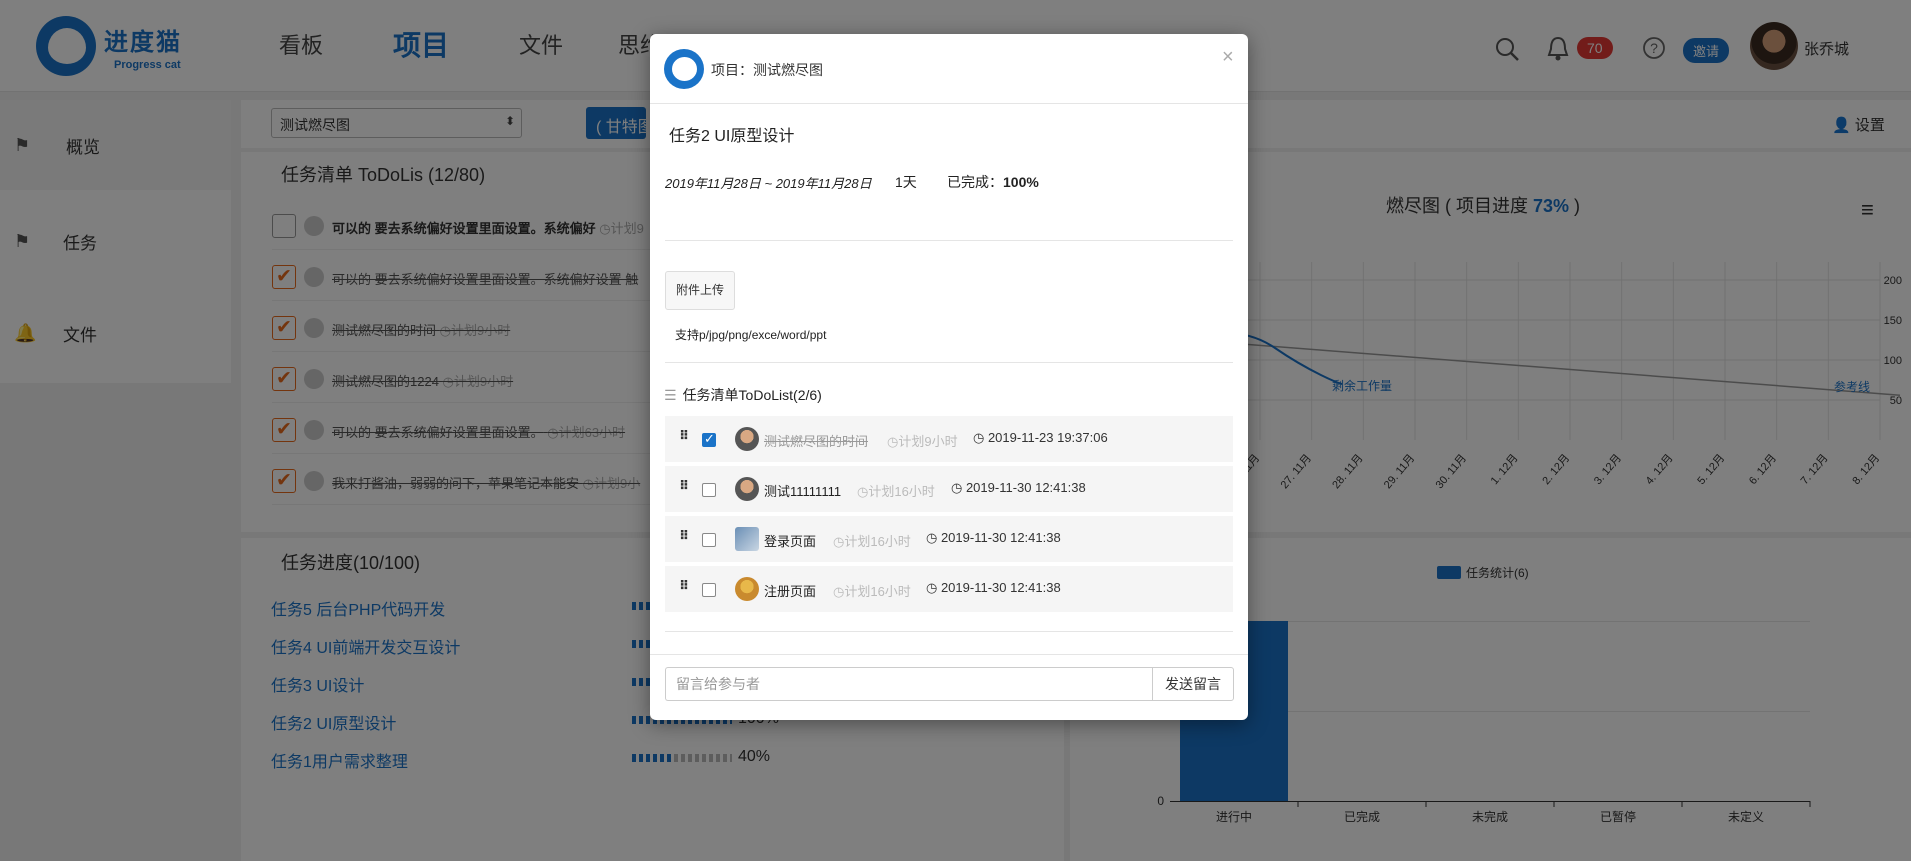 The width and height of the screenshot is (1911, 861). I want to click on task-completion: 已完成：100%, so click(993, 182).